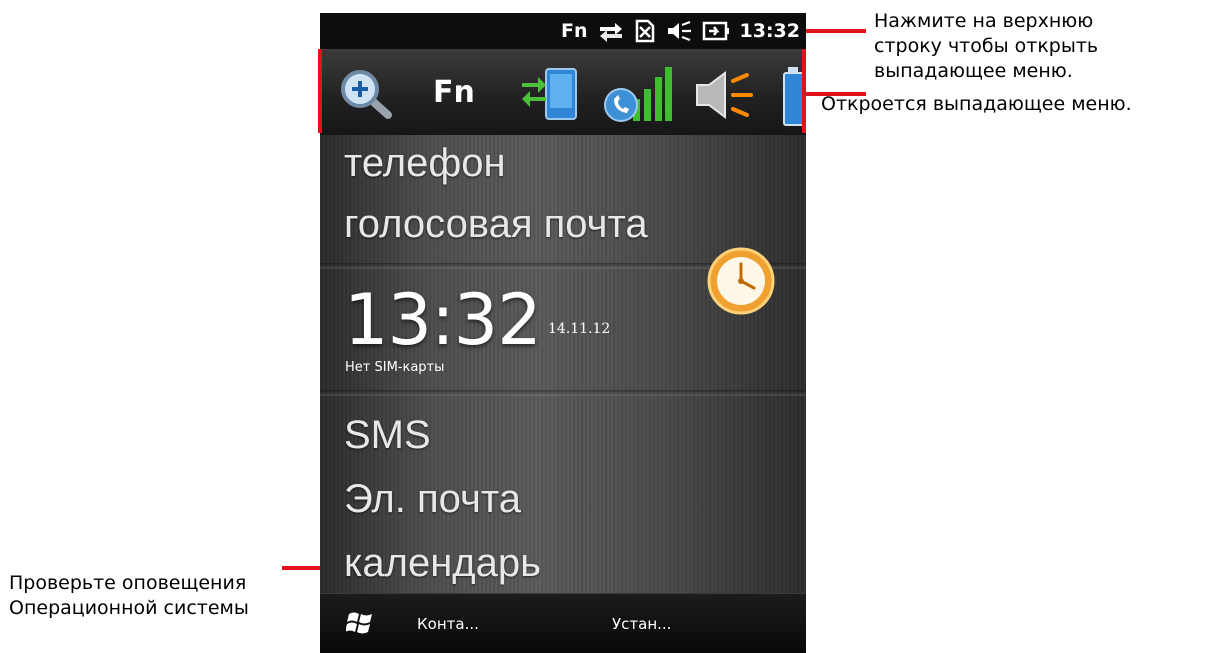  I want to click on home-clock-time: 13:32, so click(443, 320).